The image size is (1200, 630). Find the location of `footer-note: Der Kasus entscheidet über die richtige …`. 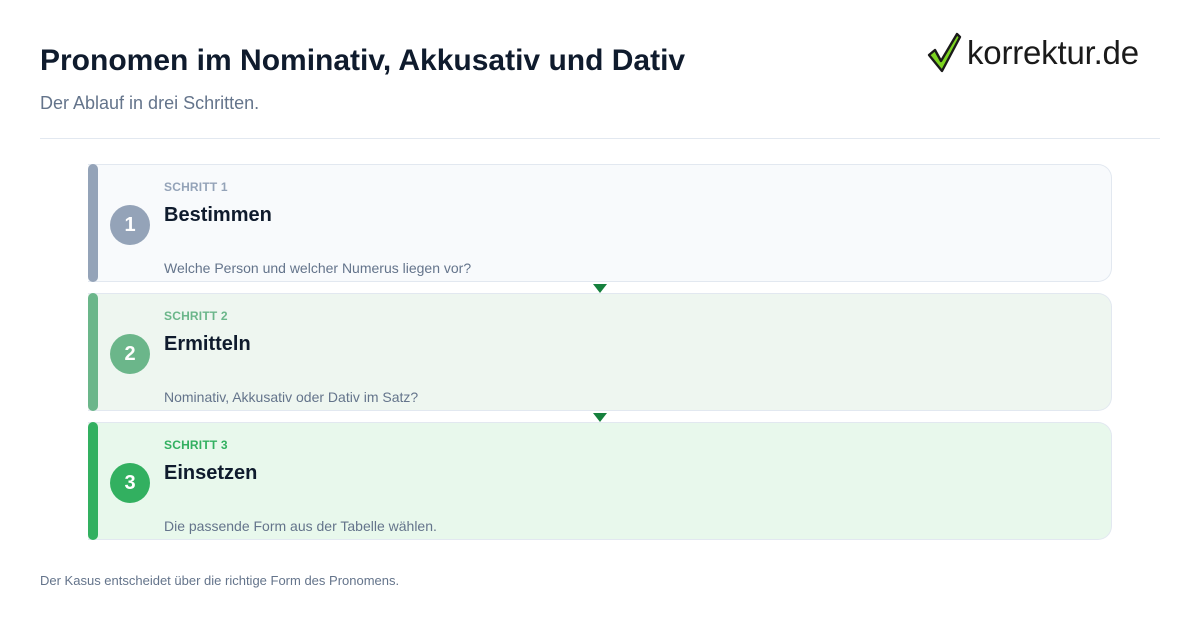

footer-note: Der Kasus entscheidet über die richtige … is located at coordinates (220, 580).